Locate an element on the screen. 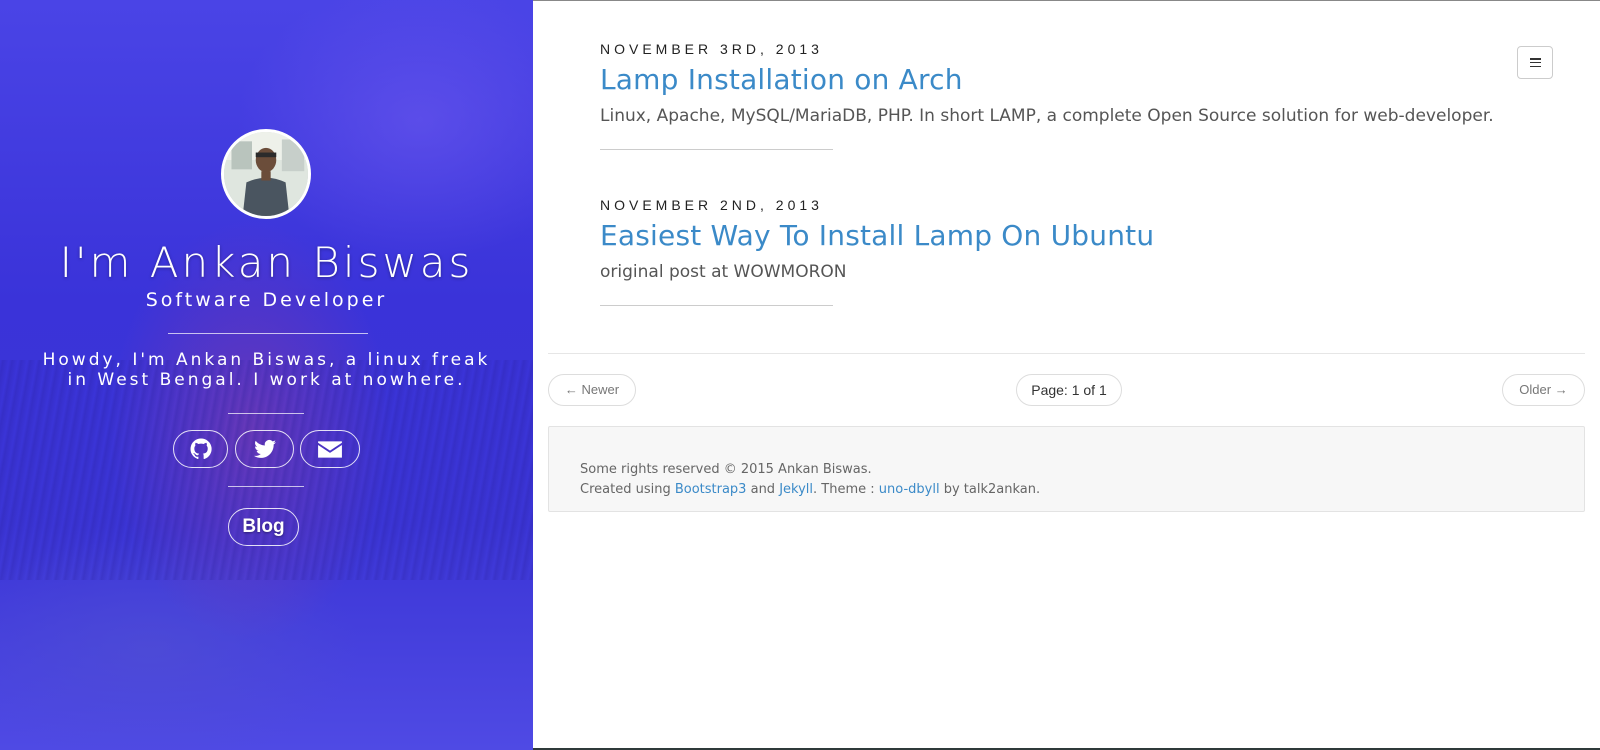  twitter-icon is located at coordinates (264, 448).